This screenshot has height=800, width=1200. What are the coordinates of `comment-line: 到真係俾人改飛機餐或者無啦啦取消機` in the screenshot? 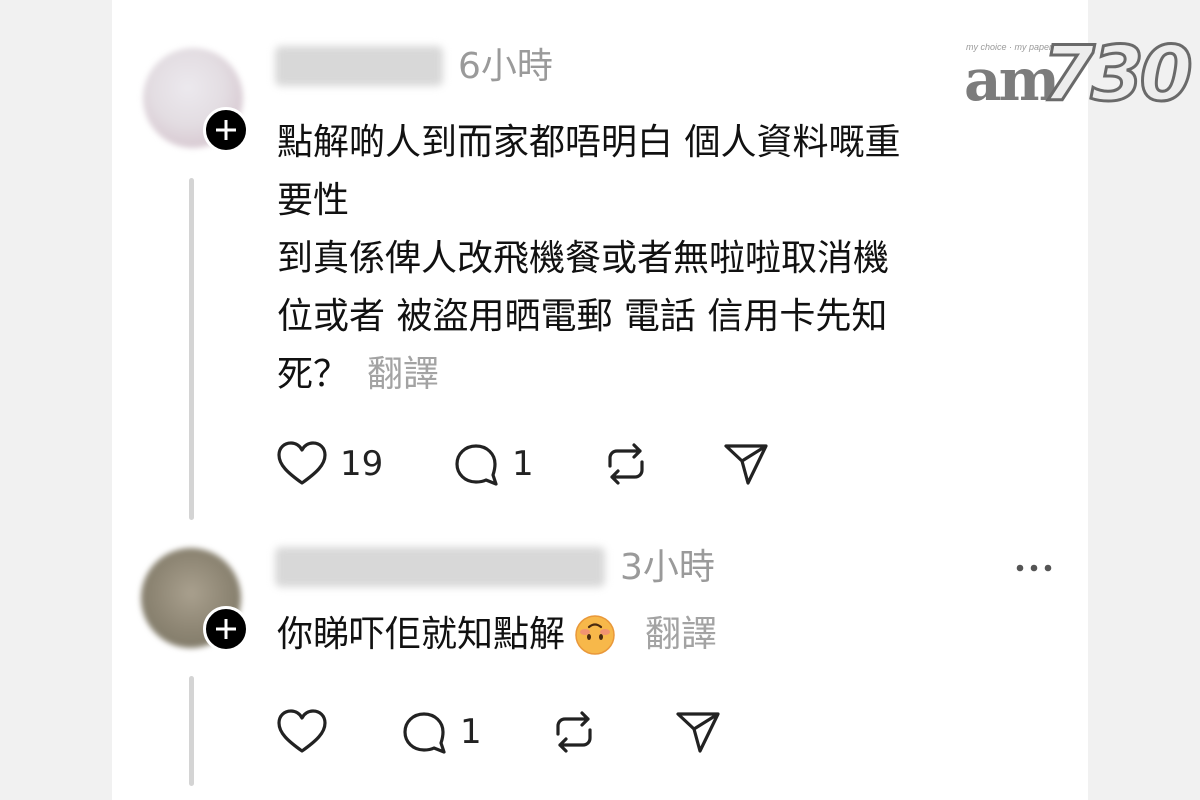 It's located at (583, 258).